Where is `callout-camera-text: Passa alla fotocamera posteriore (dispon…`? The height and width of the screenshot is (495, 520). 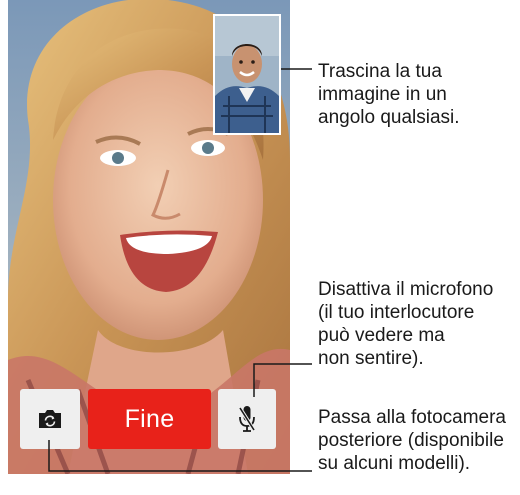 callout-camera-text: Passa alla fotocamera posteriore (dispon… is located at coordinates (412, 440).